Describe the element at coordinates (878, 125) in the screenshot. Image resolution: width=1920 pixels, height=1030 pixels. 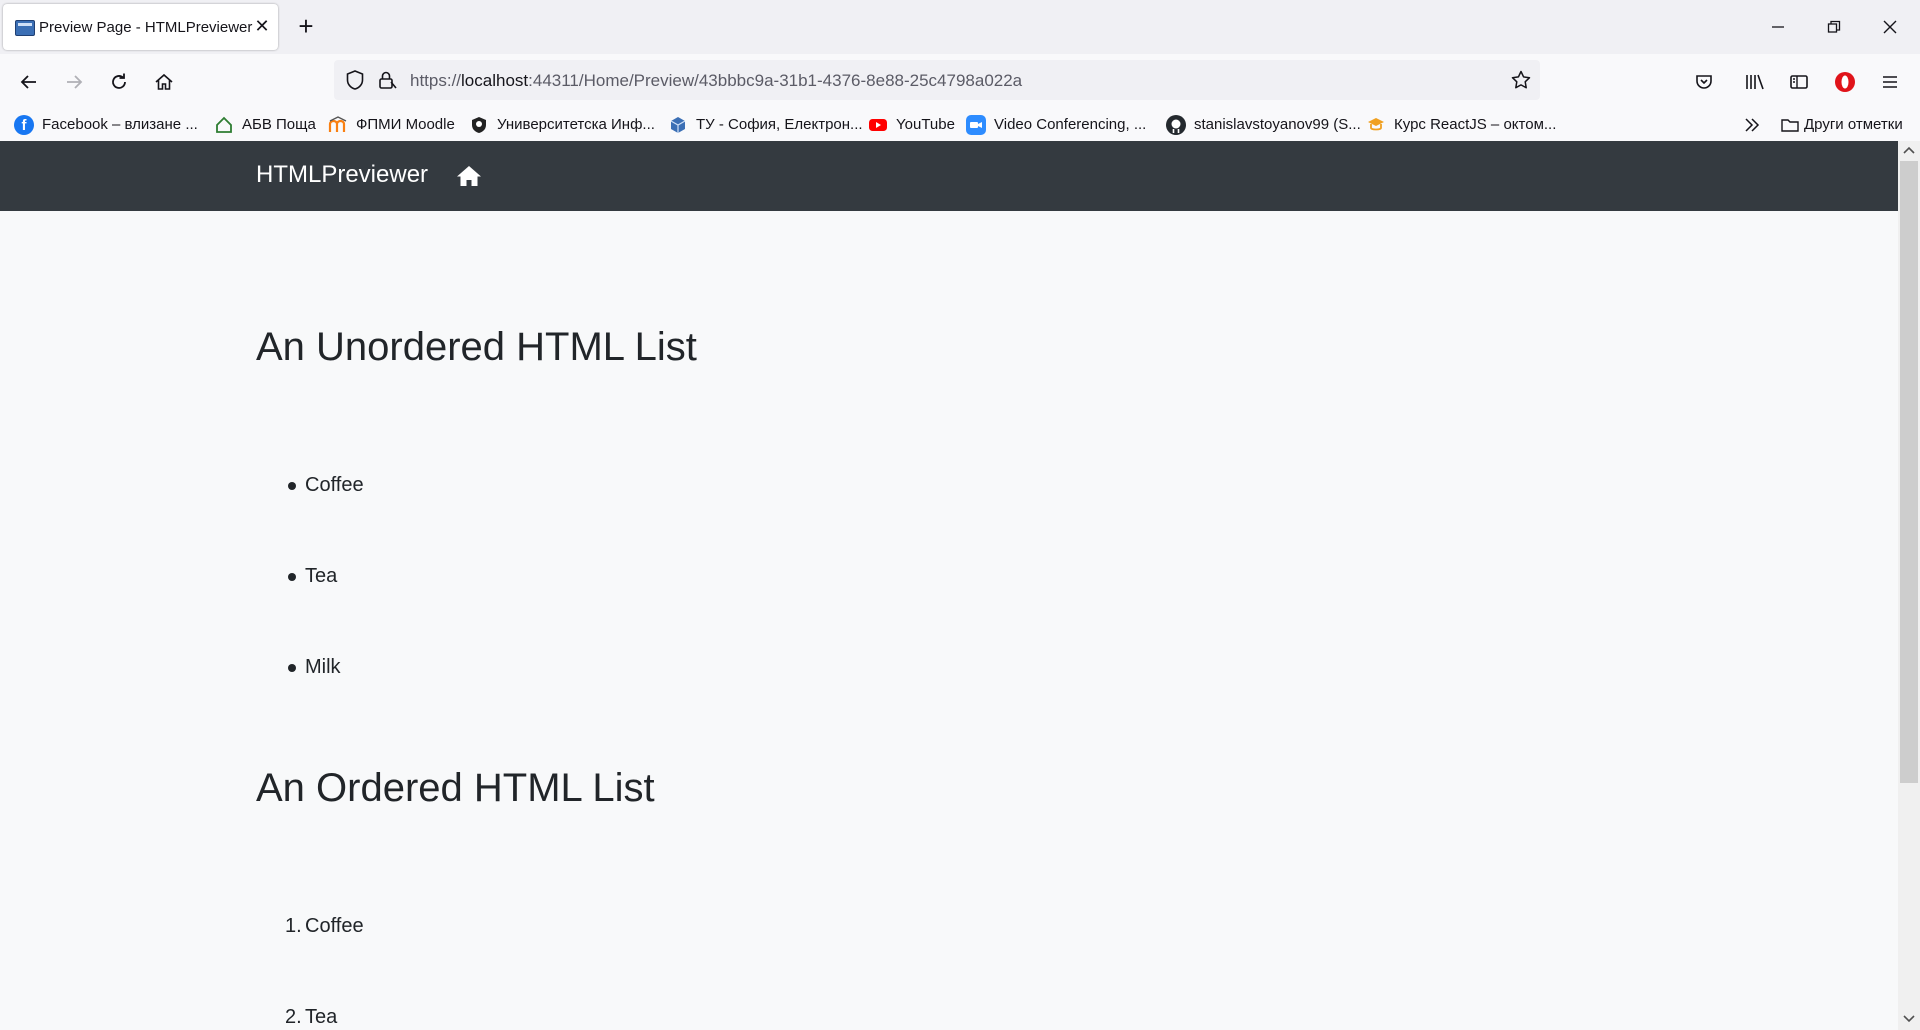
I see `youtube-icon` at that location.